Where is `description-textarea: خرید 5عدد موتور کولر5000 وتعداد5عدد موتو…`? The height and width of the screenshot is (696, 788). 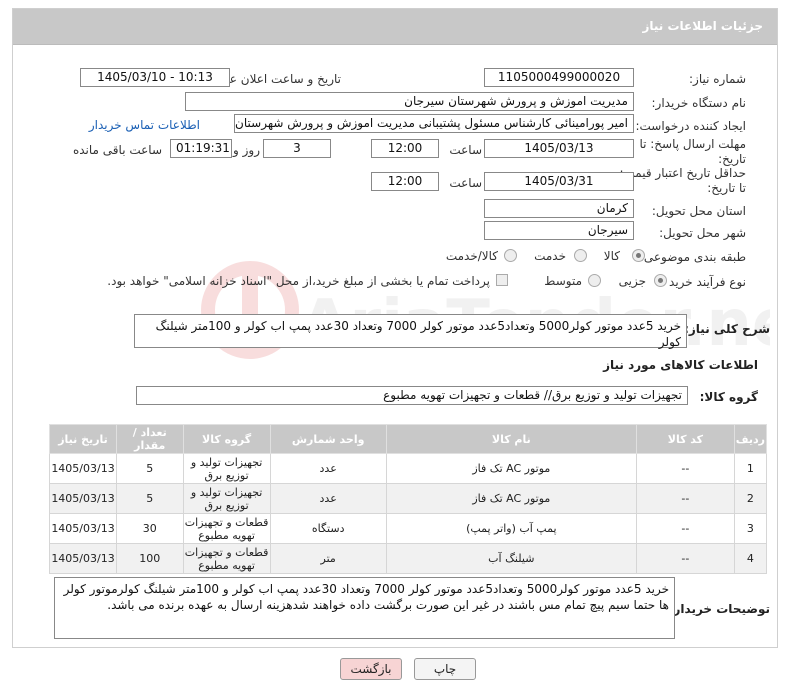 description-textarea: خرید 5عدد موتور کولر5000 وتعداد5عدد موتو… is located at coordinates (410, 331).